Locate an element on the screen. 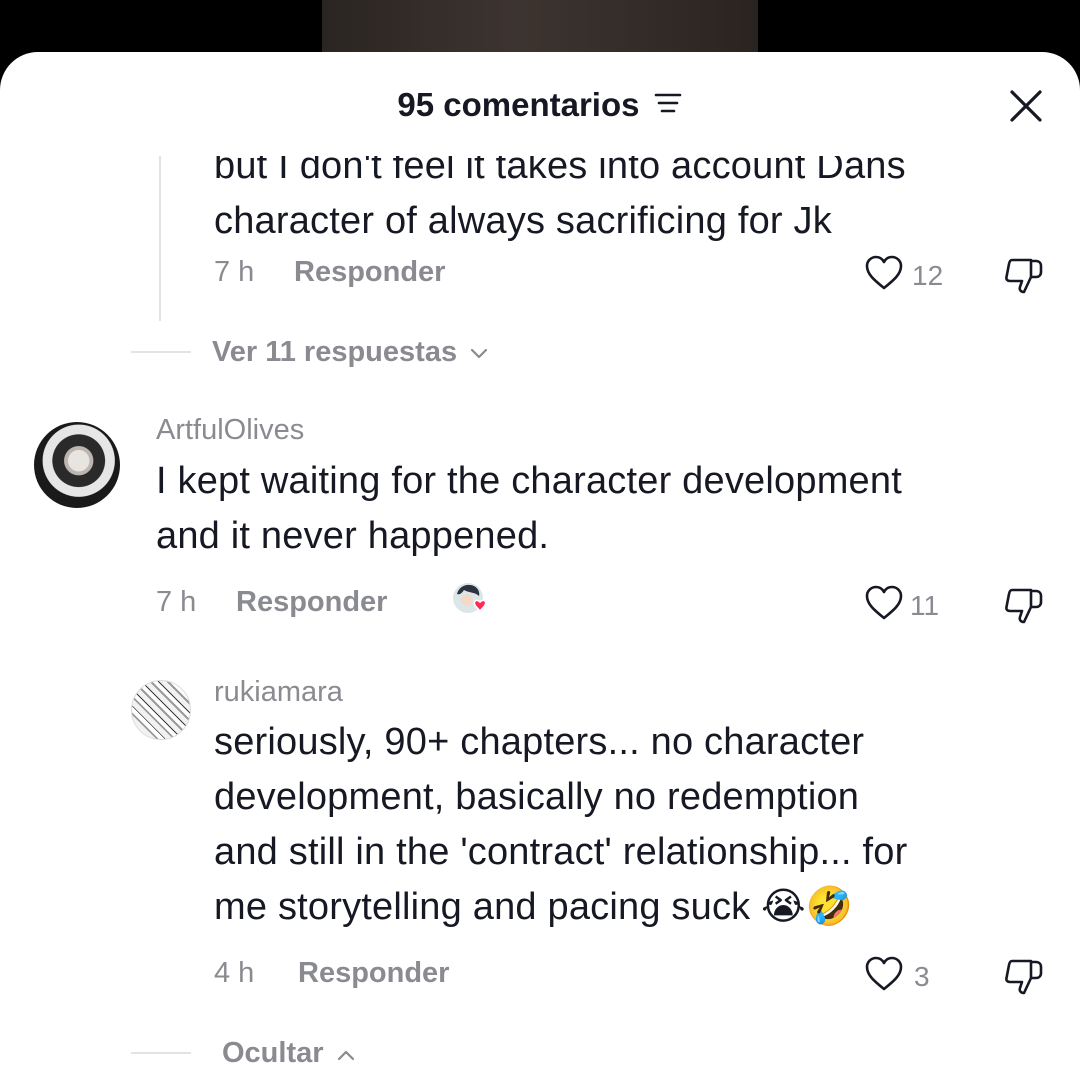  chevron-up-icon is located at coordinates (345, 1055).